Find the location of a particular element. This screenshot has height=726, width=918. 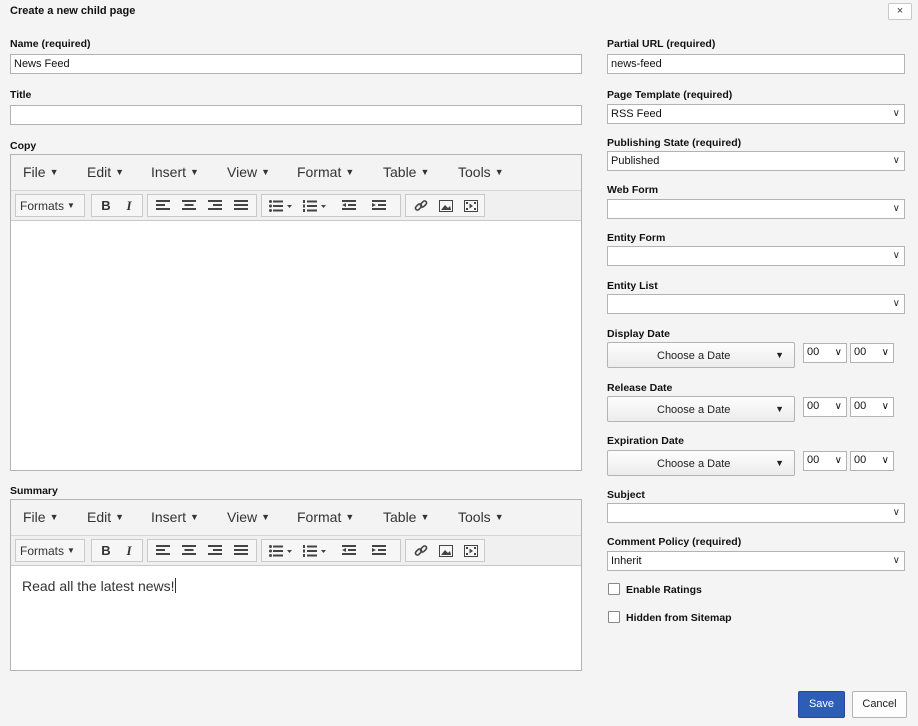

subject-select: ∨ is located at coordinates (756, 513).